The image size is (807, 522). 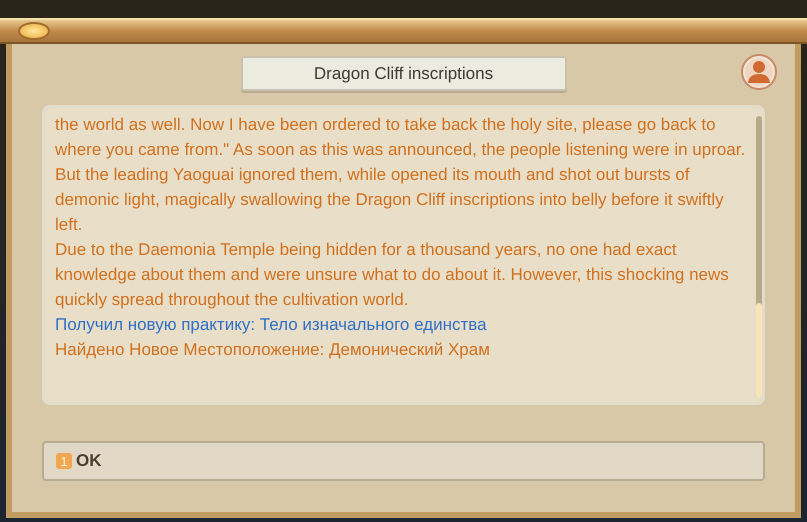 What do you see at coordinates (403, 73) in the screenshot?
I see `dialog-title: Dragon Cliff inscriptions` at bounding box center [403, 73].